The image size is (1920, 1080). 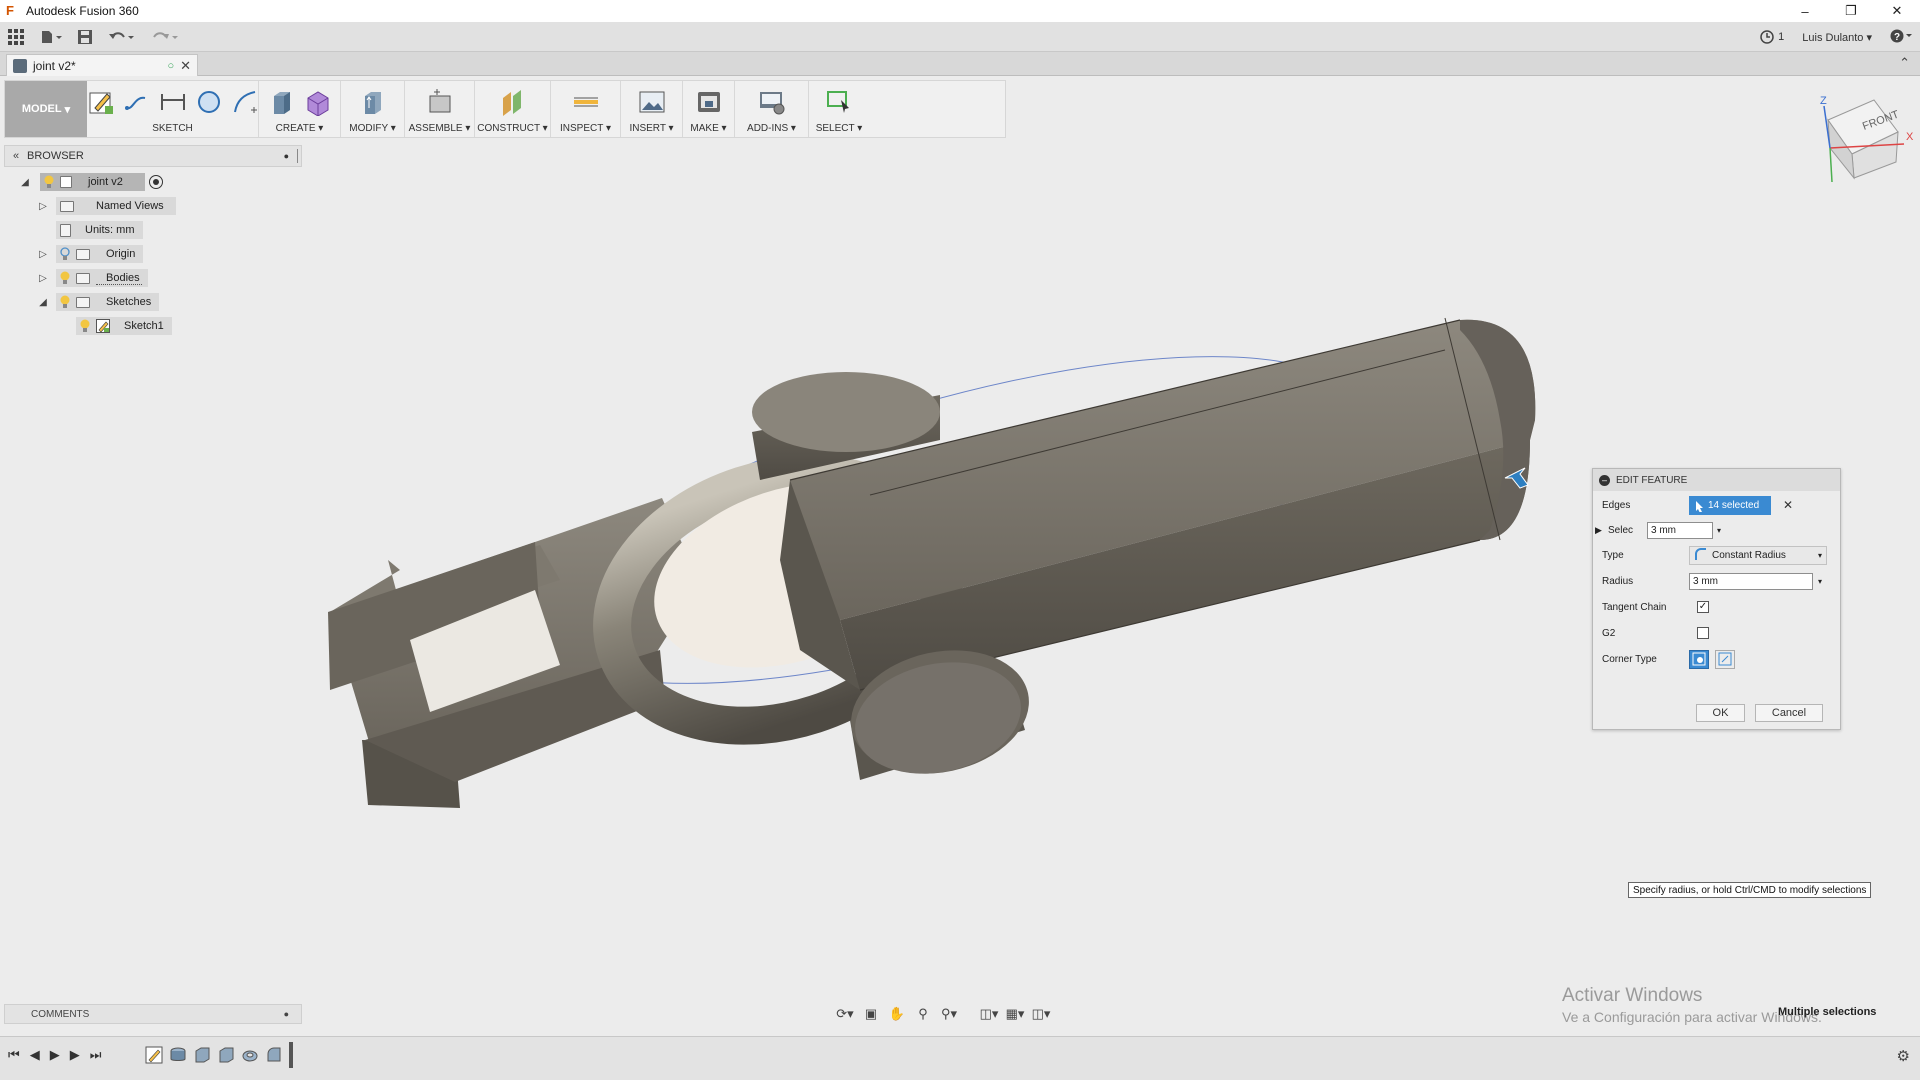 I want to click on tree-item-sketch1: Sketch1, so click(x=124, y=326).